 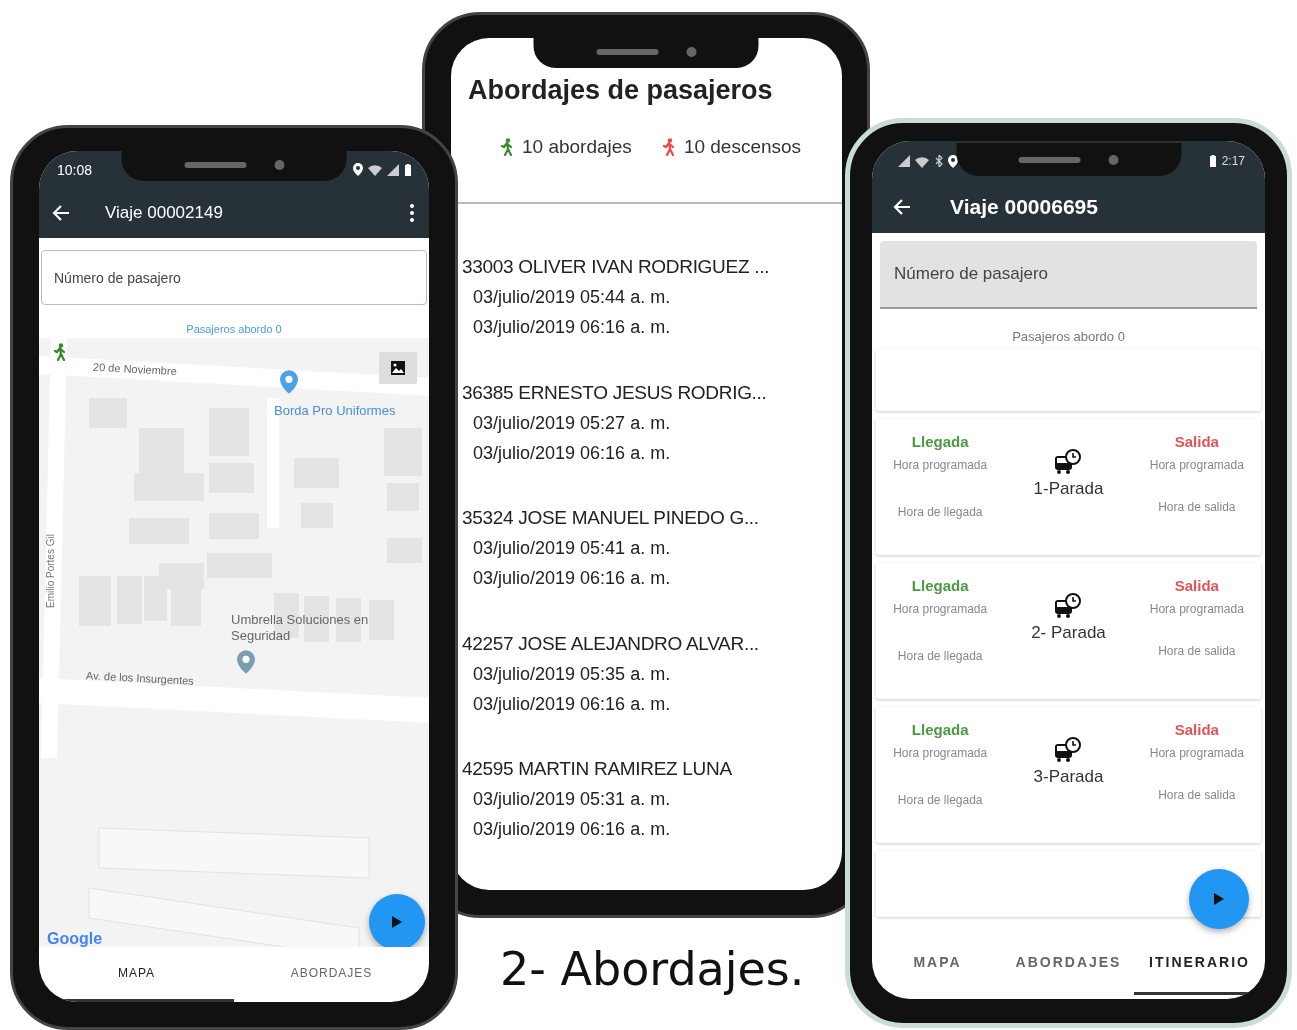 I want to click on stop-name: 2- Parada, so click(x=1068, y=633).